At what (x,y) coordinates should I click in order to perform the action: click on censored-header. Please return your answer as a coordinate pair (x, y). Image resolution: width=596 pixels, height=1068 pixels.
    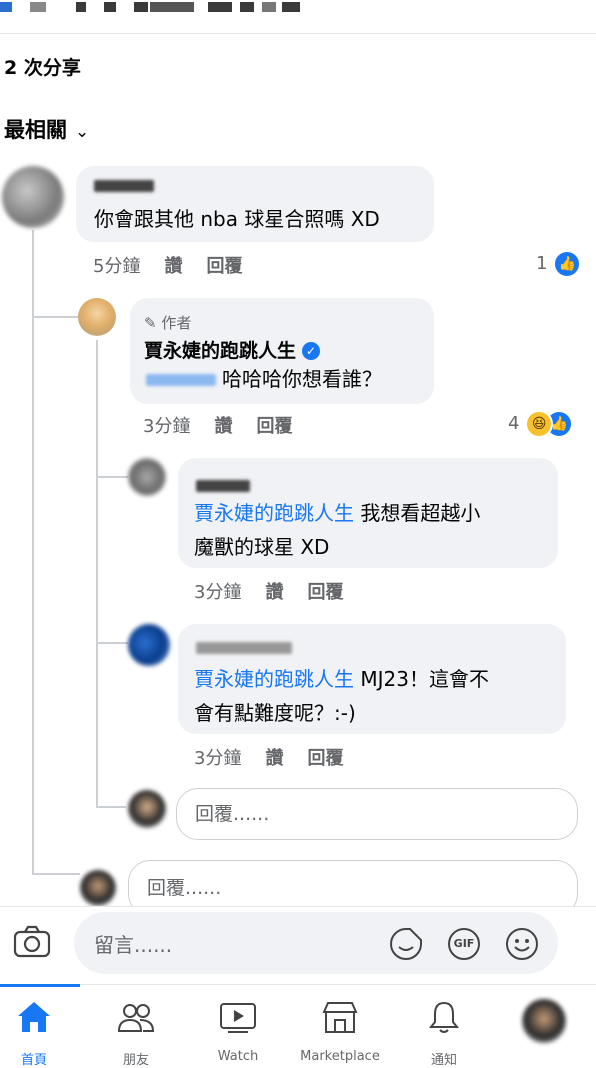
    Looking at the image, I should click on (298, 10).